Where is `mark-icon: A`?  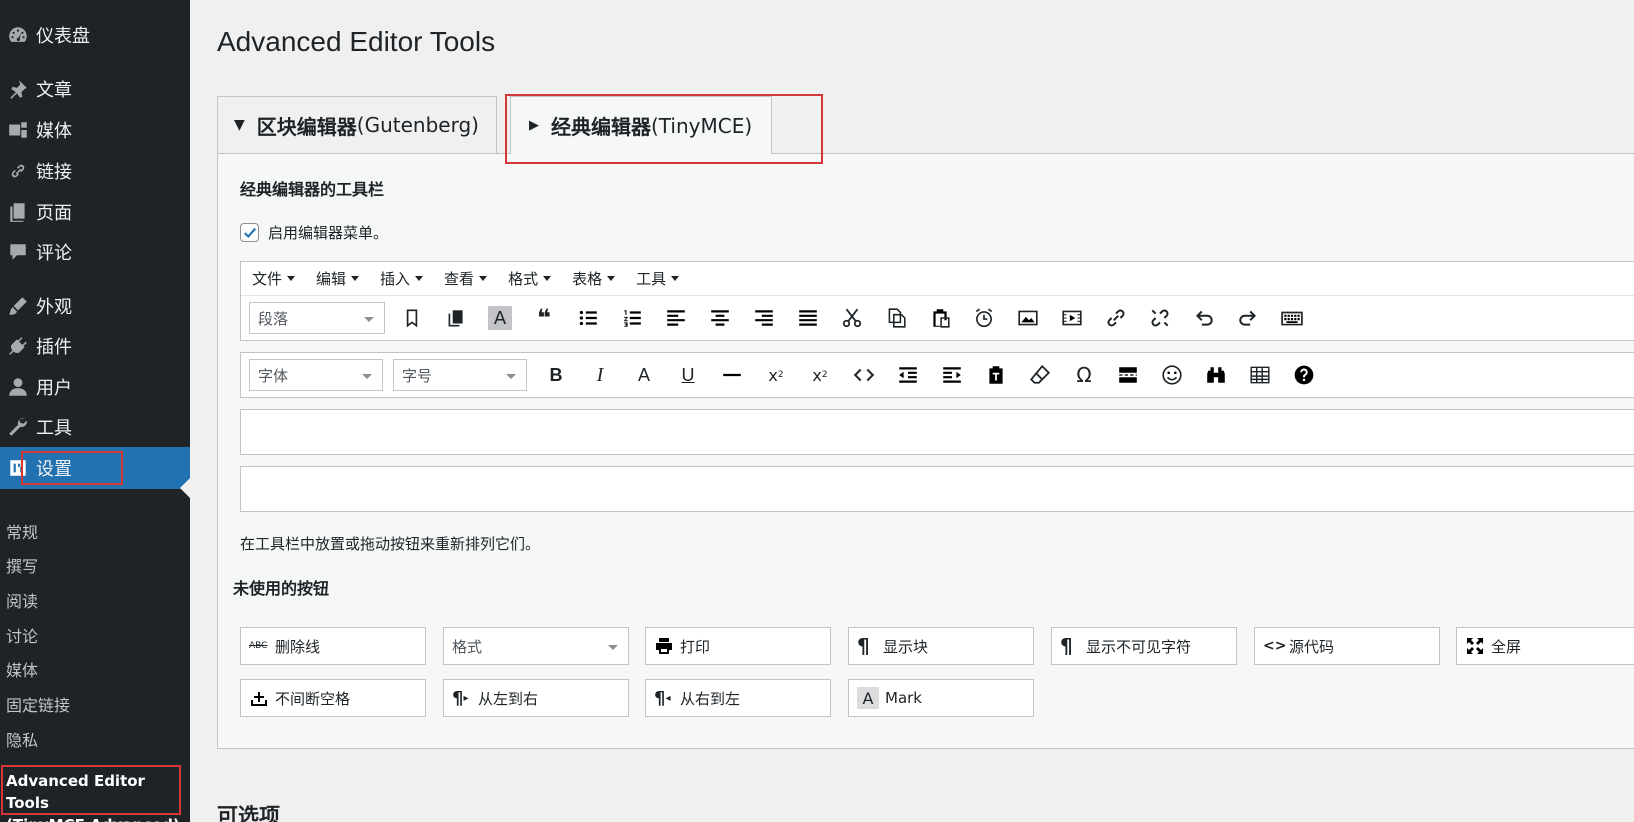 mark-icon: A is located at coordinates (868, 698).